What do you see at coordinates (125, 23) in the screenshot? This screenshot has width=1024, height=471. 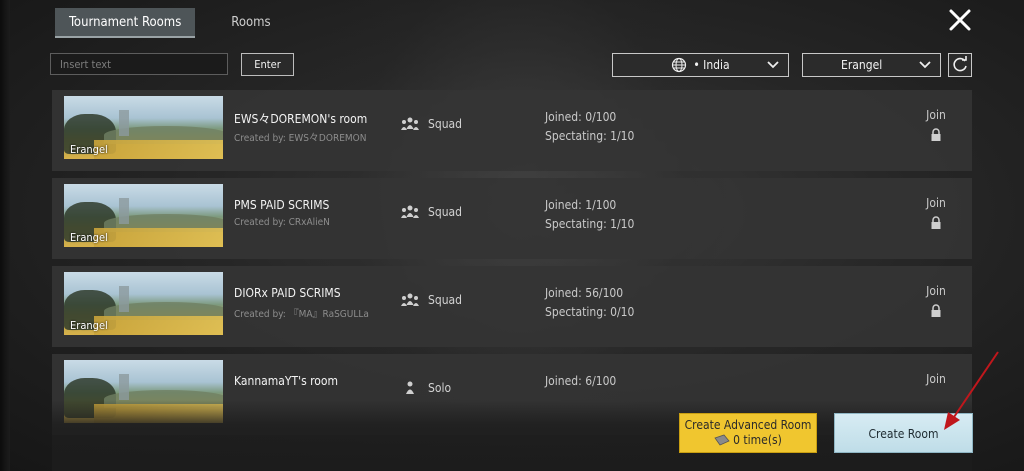 I see `tab-tournament-rooms: Tournament Rooms` at bounding box center [125, 23].